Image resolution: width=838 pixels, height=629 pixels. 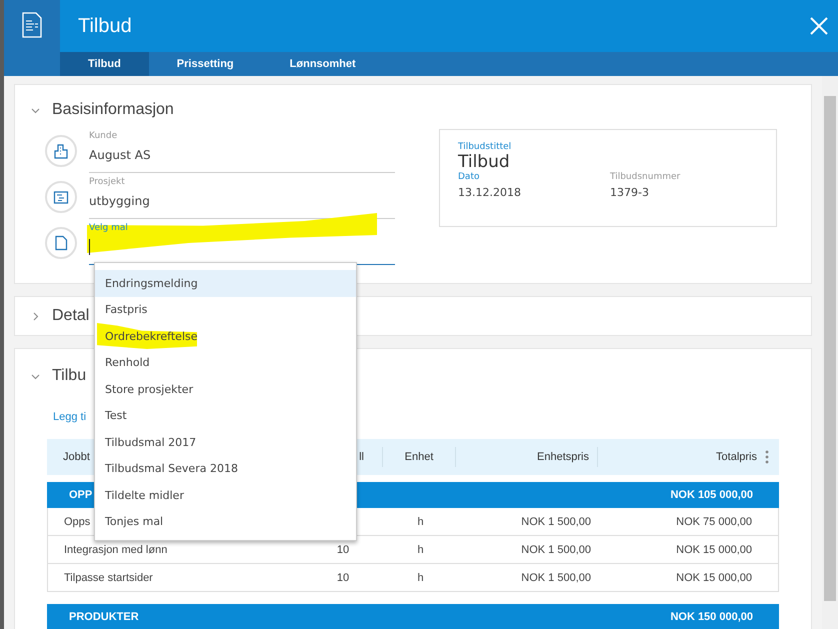 I want to click on section-title: Detal, so click(x=71, y=316).